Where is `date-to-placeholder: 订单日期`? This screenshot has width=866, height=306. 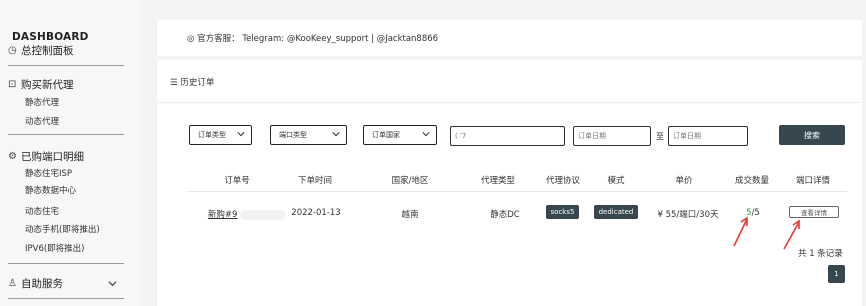
date-to-placeholder: 订单日期 is located at coordinates (687, 136).